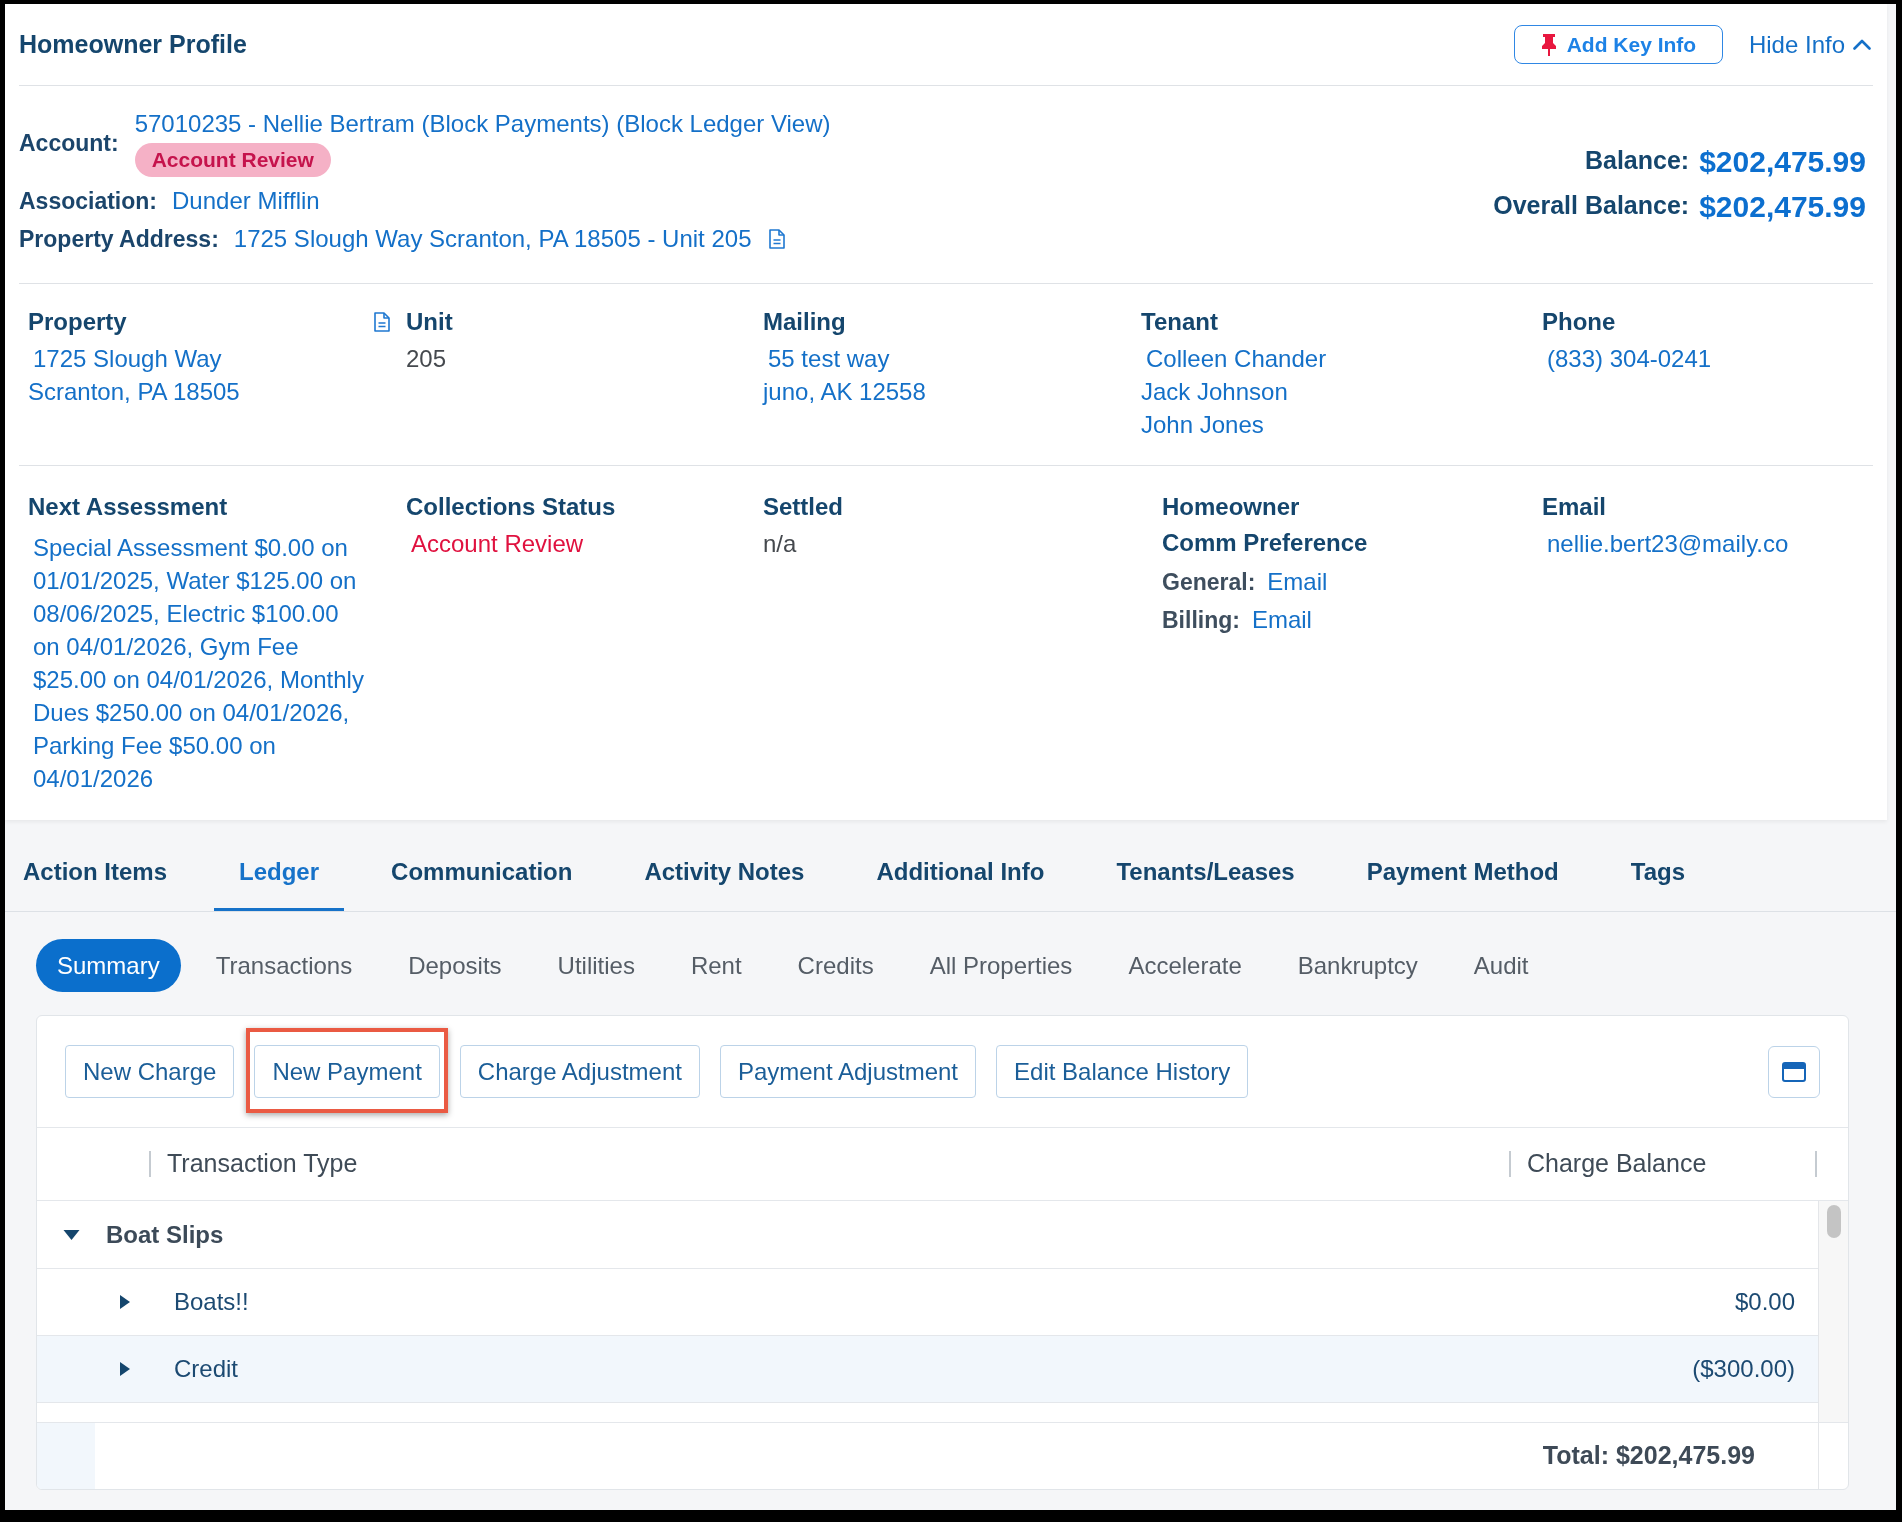  Describe the element at coordinates (960, 873) in the screenshot. I see `tab: Additional Info` at that location.